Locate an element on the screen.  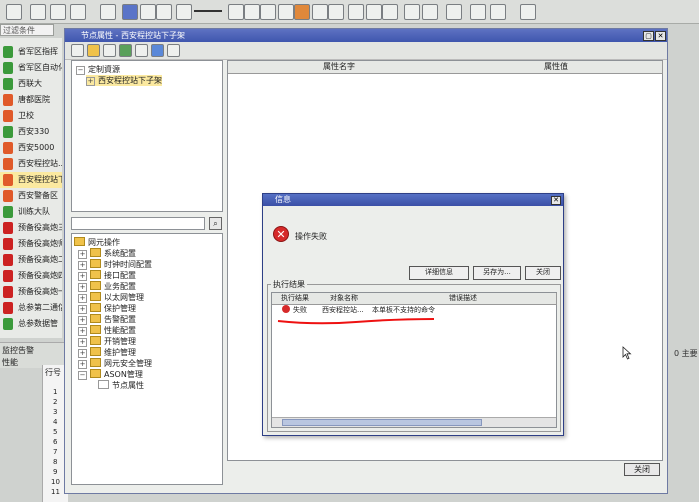
filter-select: 过滤条件 is located at coordinates (27, 30).